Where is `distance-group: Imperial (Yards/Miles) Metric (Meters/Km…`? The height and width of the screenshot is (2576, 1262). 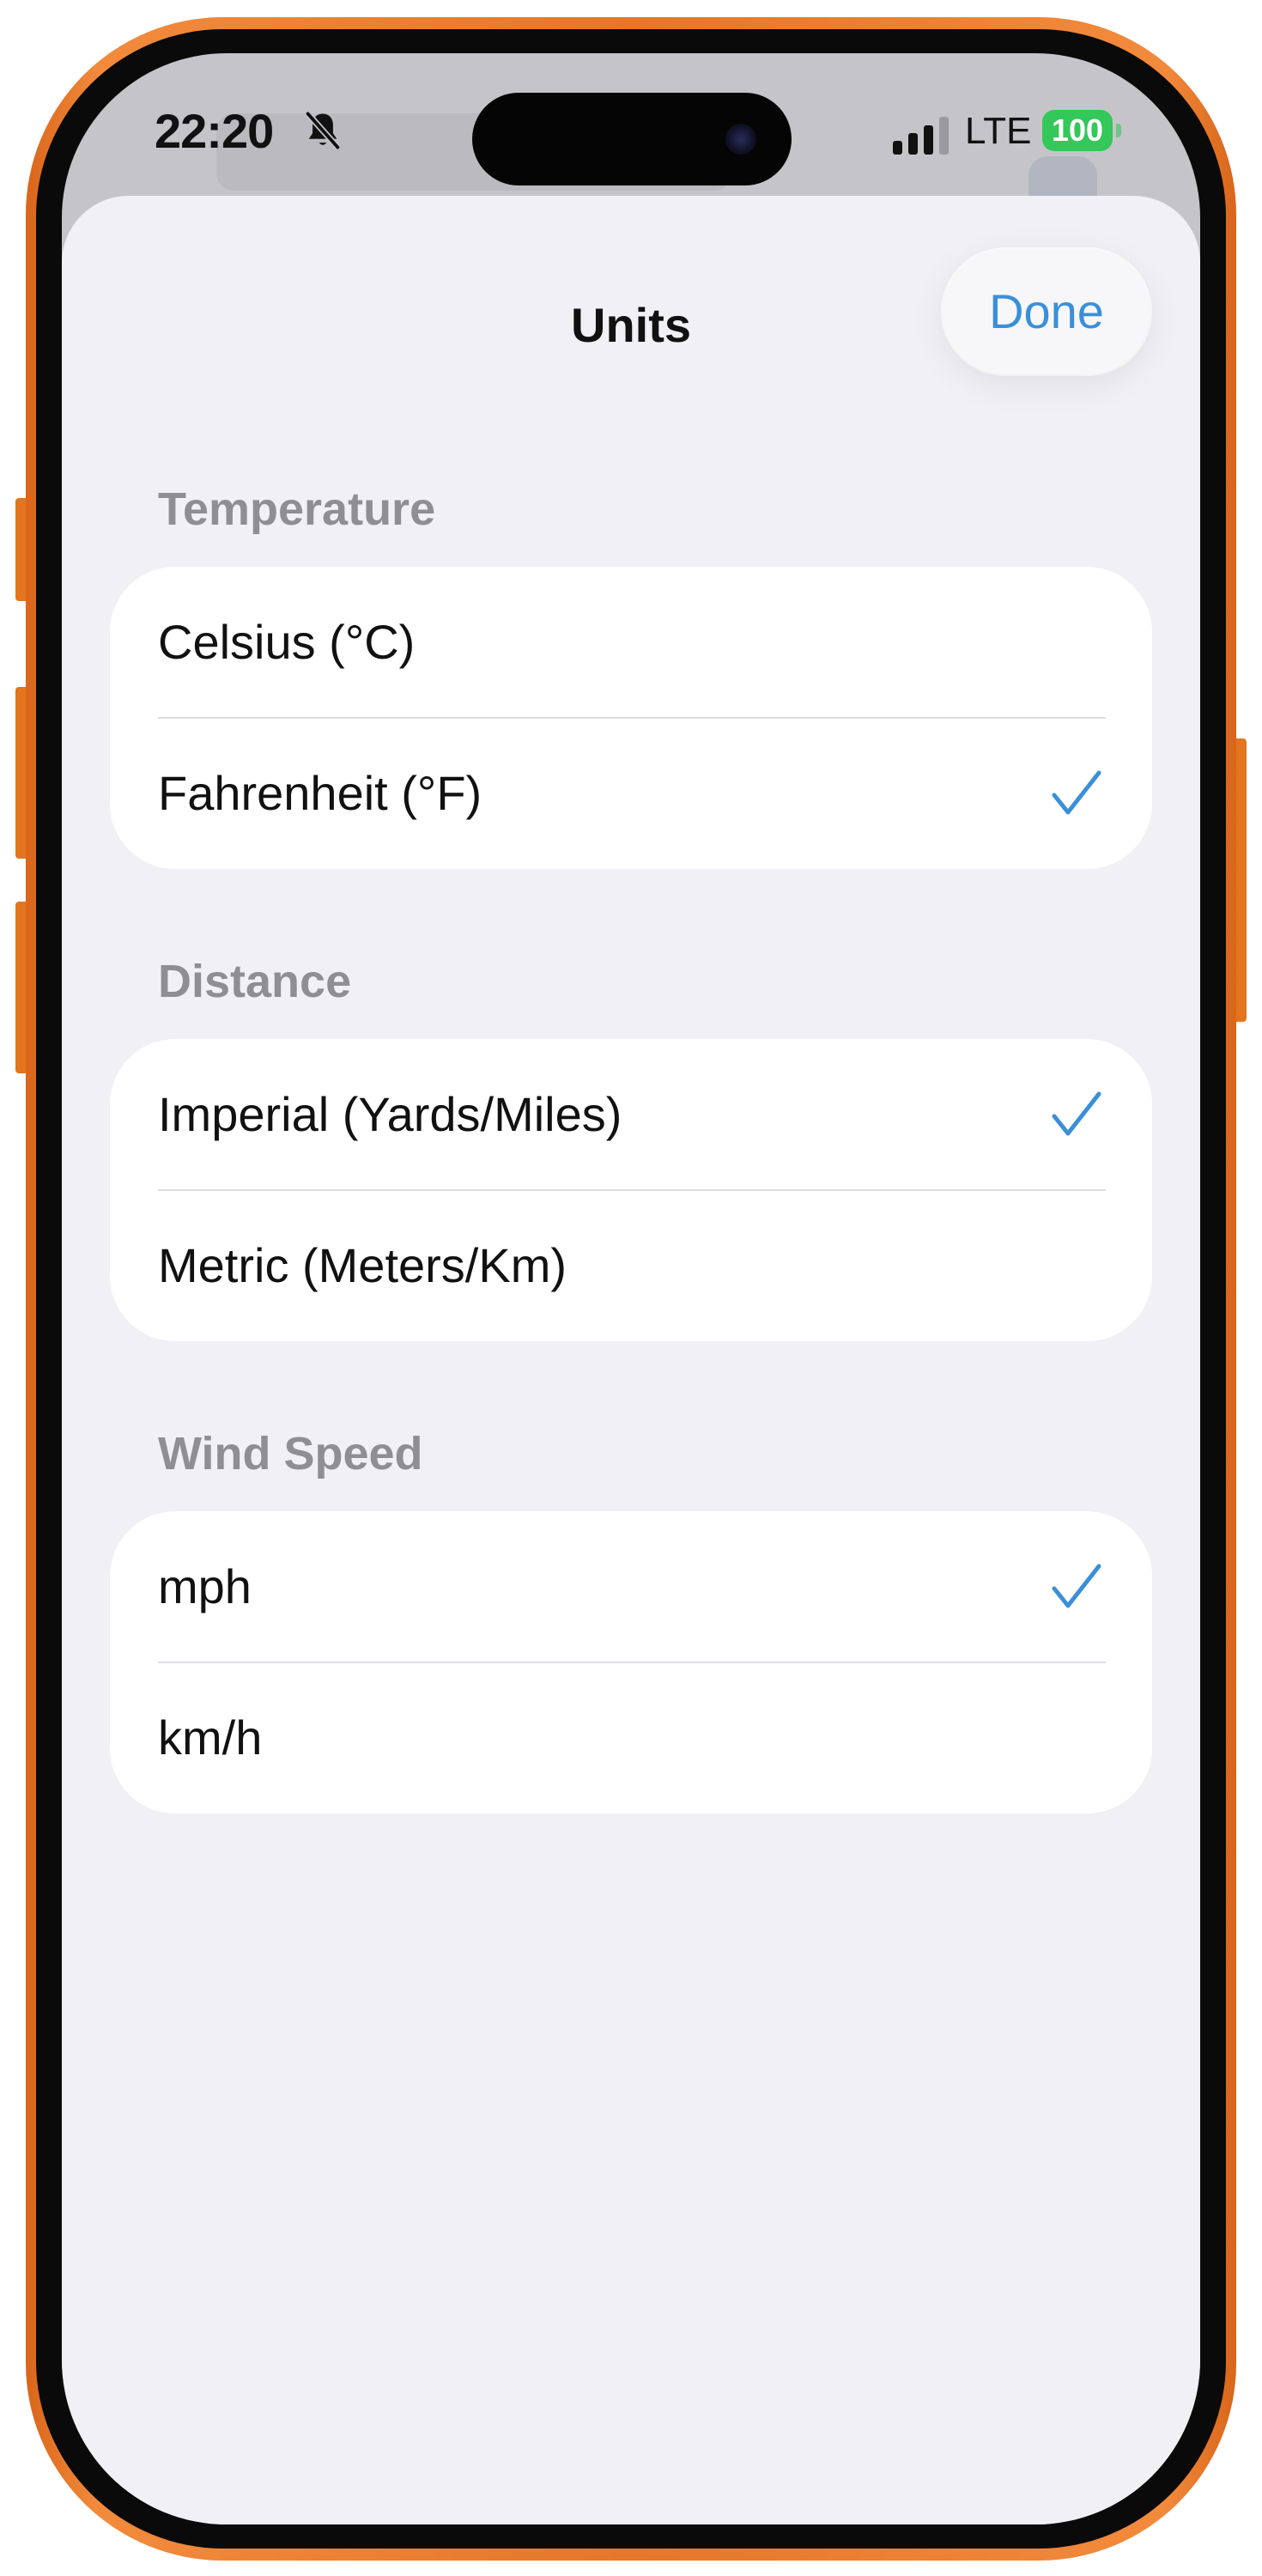
distance-group: Imperial (Yards/Miles) Metric (Meters/Km… is located at coordinates (631, 1190).